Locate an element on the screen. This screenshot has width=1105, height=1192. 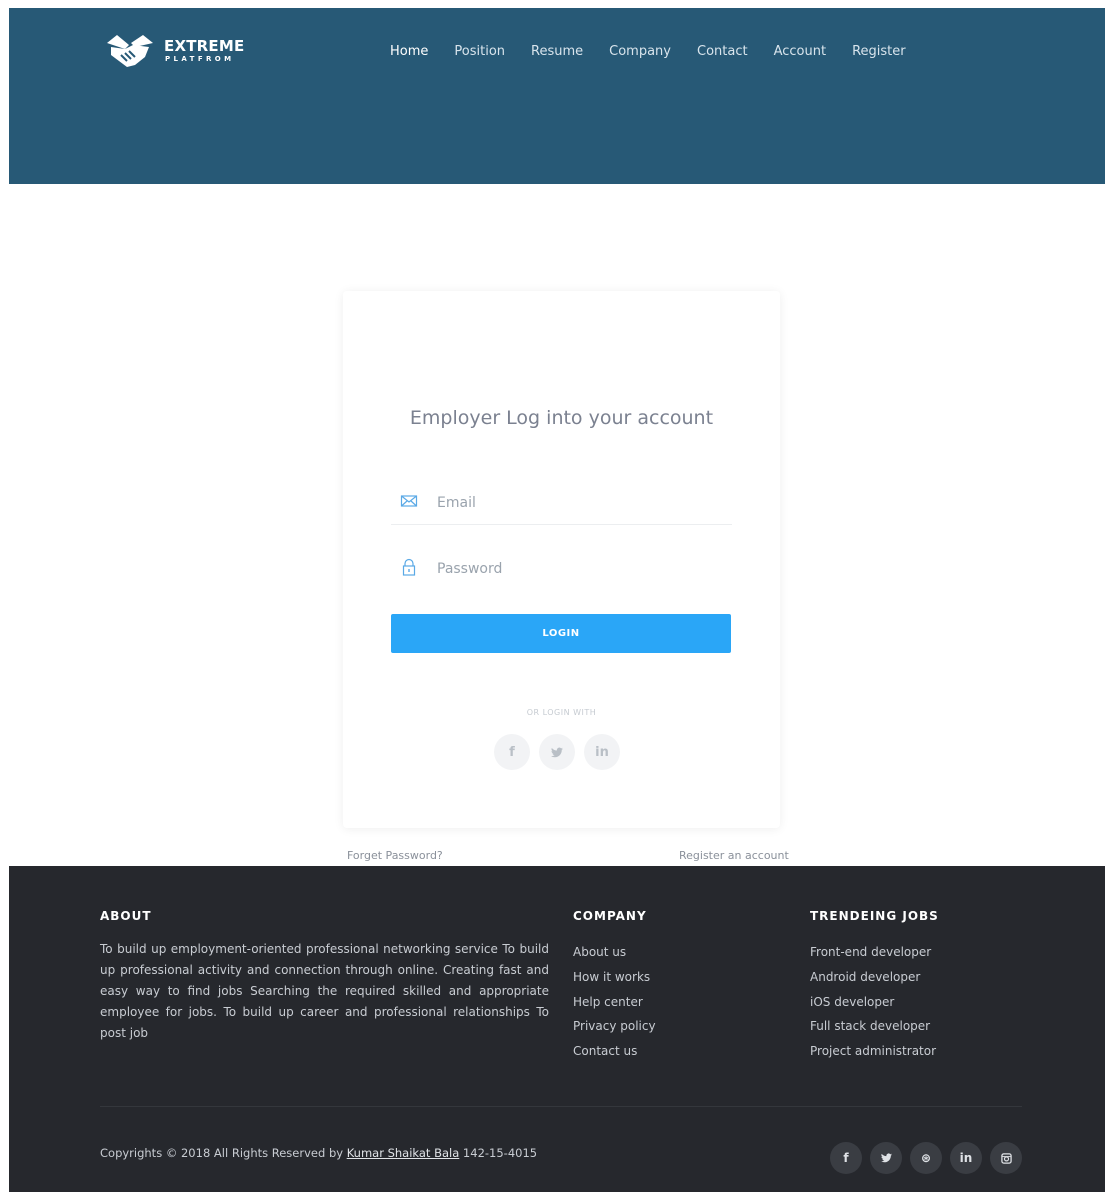
dribbble-icon: ⊛ is located at coordinates (926, 1158).